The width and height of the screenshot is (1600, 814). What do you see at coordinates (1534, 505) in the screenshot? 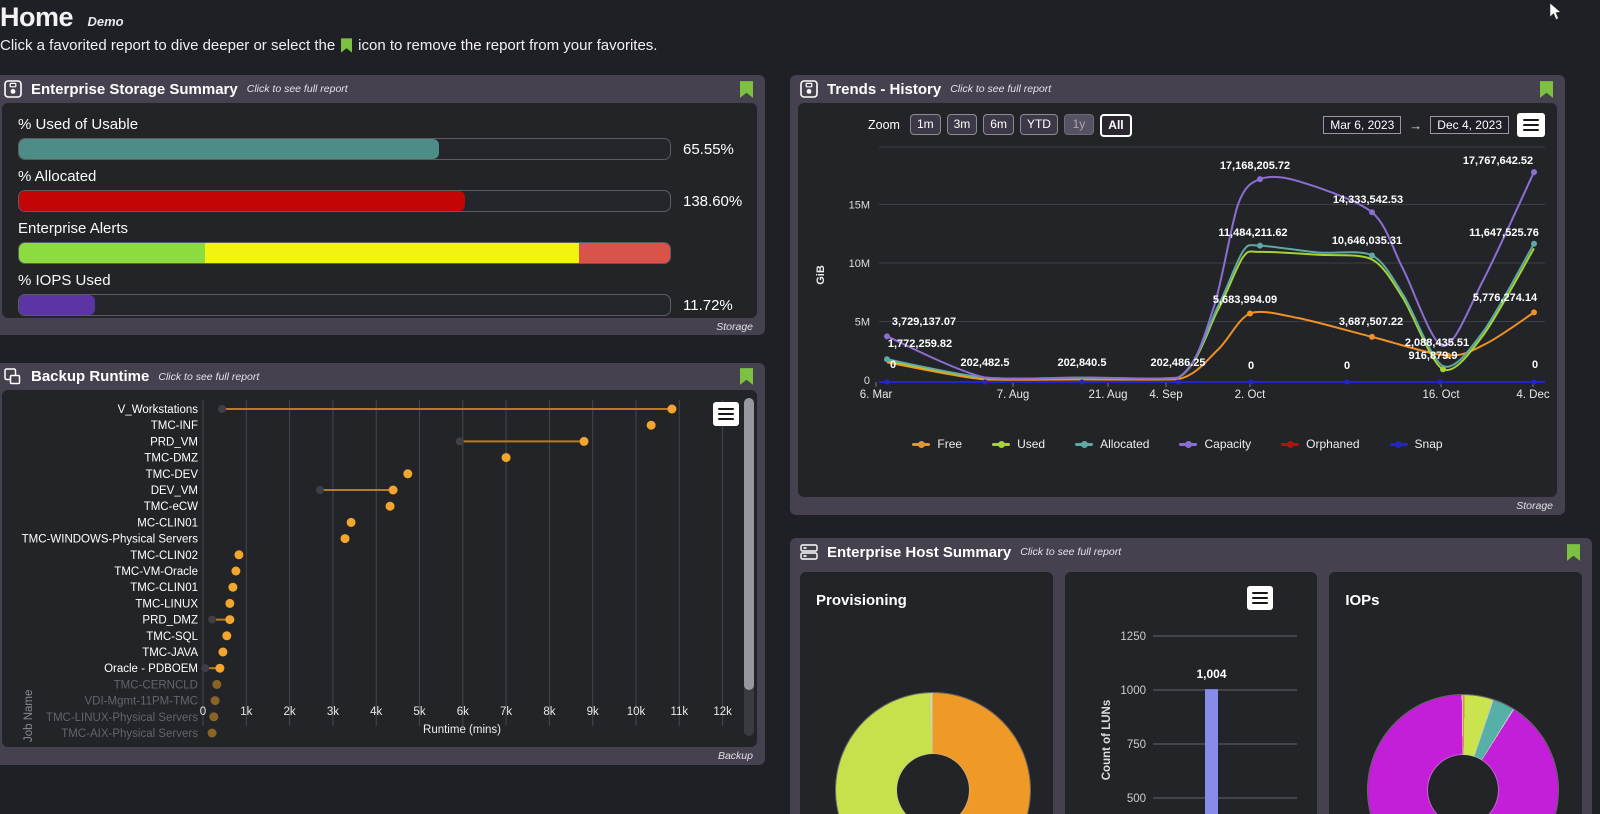
I see `trends-history-footer: Storage` at bounding box center [1534, 505].